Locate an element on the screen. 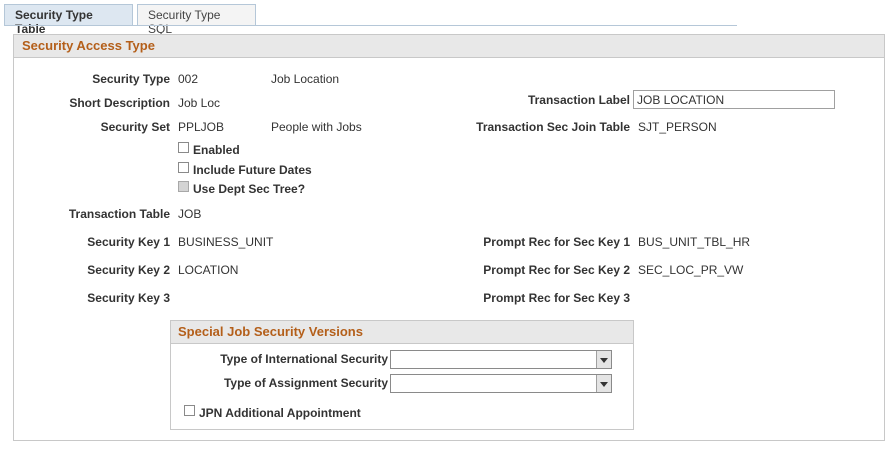  panel-title: Security Access Type is located at coordinates (88, 45).